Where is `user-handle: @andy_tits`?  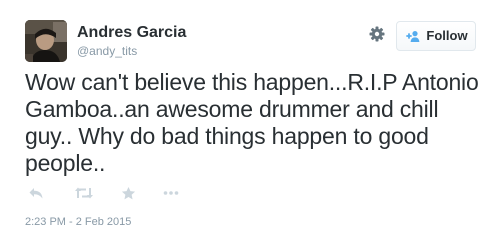 user-handle: @andy_tits is located at coordinates (107, 51).